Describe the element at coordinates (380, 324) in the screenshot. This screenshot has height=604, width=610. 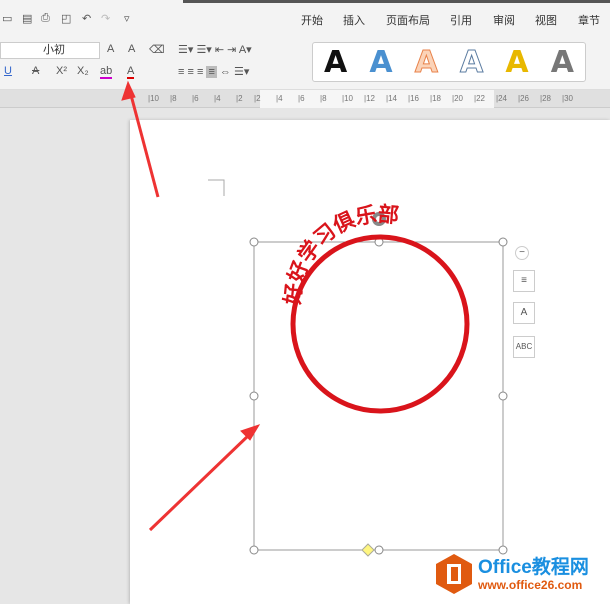
I see `stamp-circle` at that location.